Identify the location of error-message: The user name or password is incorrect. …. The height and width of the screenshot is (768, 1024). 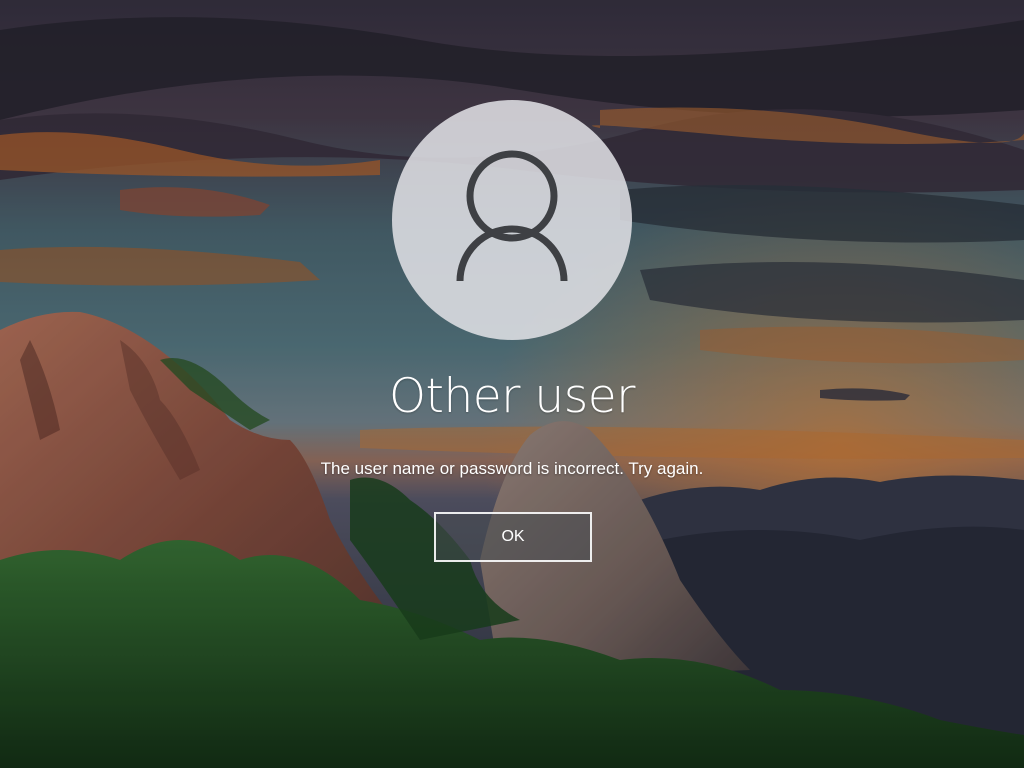
(512, 468).